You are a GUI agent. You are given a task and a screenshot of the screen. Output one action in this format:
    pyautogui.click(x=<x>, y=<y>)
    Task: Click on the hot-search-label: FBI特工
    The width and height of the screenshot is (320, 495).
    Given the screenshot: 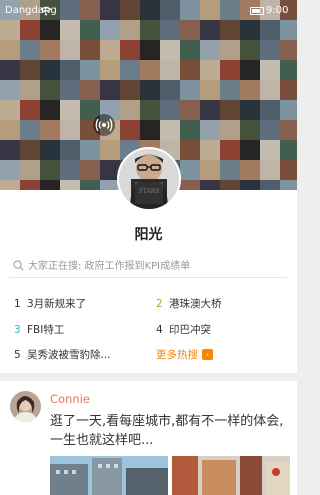 What is the action you would take?
    pyautogui.click(x=46, y=330)
    